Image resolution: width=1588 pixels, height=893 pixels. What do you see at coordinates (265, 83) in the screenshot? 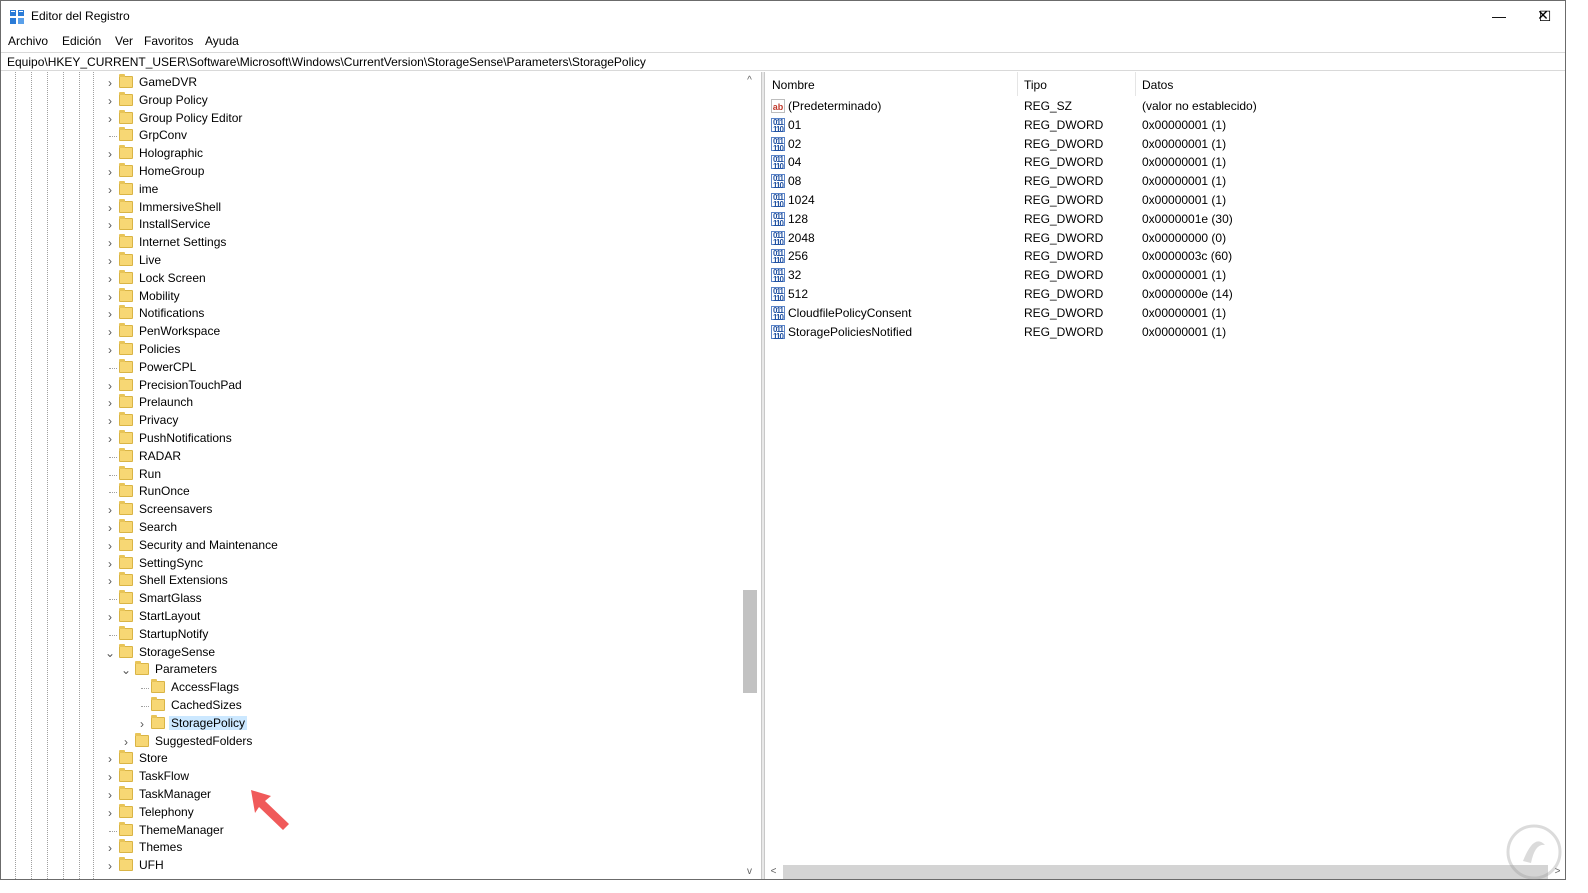
I see `tree-node: › GameDVR` at bounding box center [265, 83].